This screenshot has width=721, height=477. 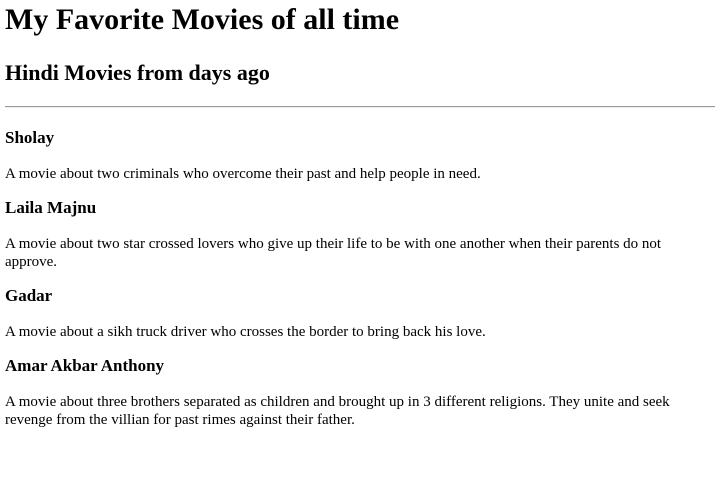 I want to click on movie-title: Laila Majnu, so click(x=51, y=207).